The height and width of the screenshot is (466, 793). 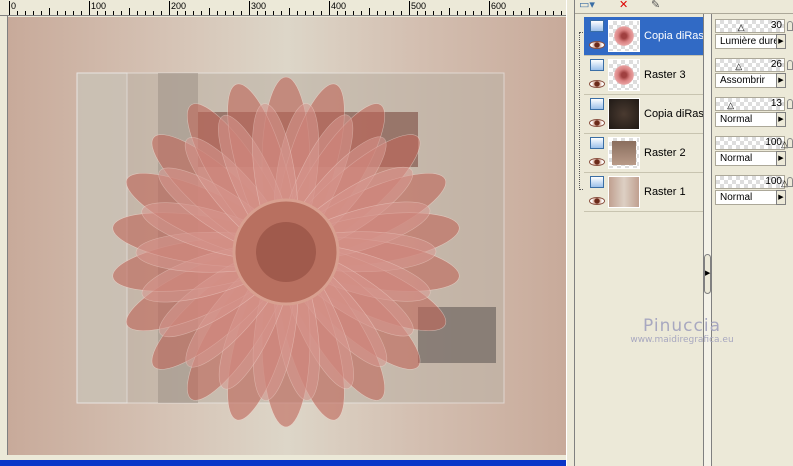 What do you see at coordinates (750, 104) in the screenshot?
I see `opacity-slider: 13 △` at bounding box center [750, 104].